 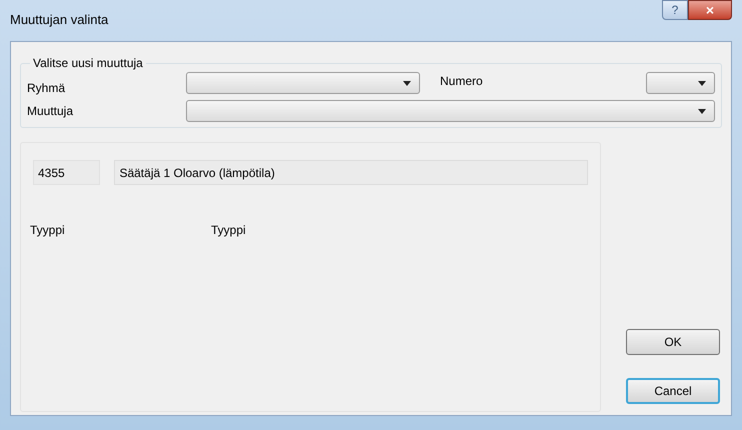 What do you see at coordinates (88, 63) in the screenshot?
I see `group-title: Valitse uusi muuttuja` at bounding box center [88, 63].